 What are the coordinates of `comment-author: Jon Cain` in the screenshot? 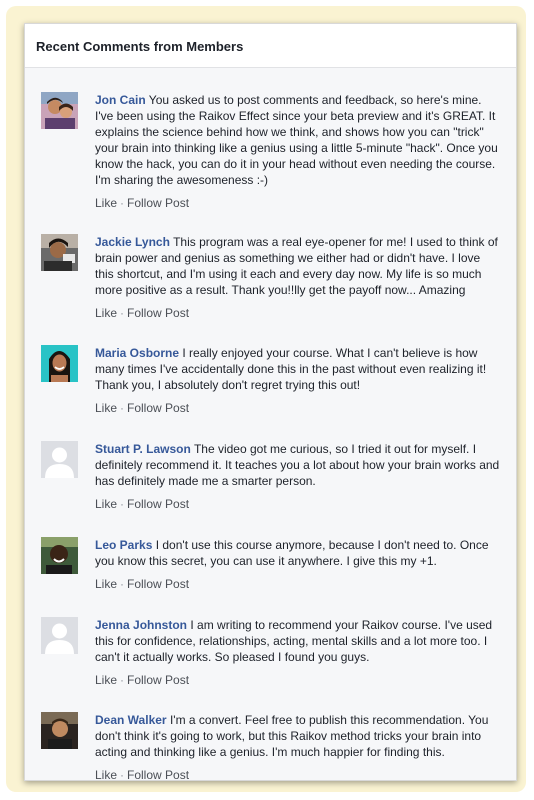 It's located at (120, 100).